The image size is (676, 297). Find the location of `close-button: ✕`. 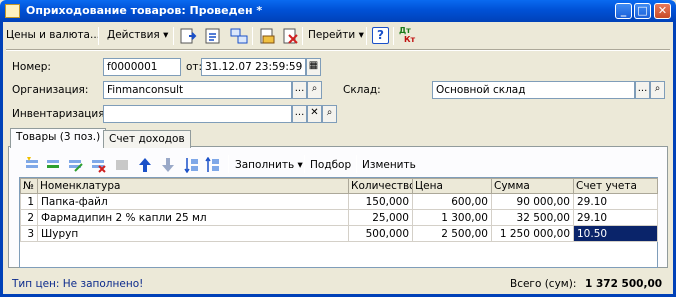

close-button: ✕ is located at coordinates (662, 11).